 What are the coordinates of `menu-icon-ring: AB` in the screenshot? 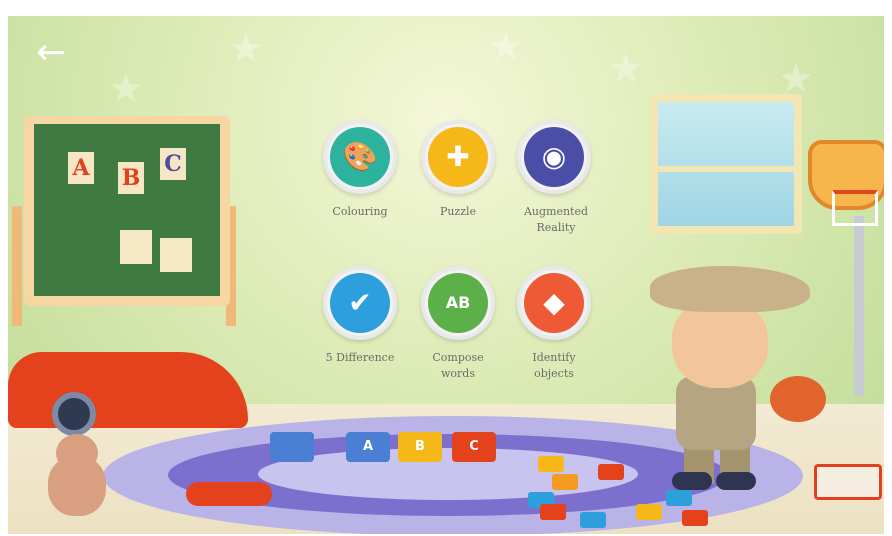 It's located at (458, 303).